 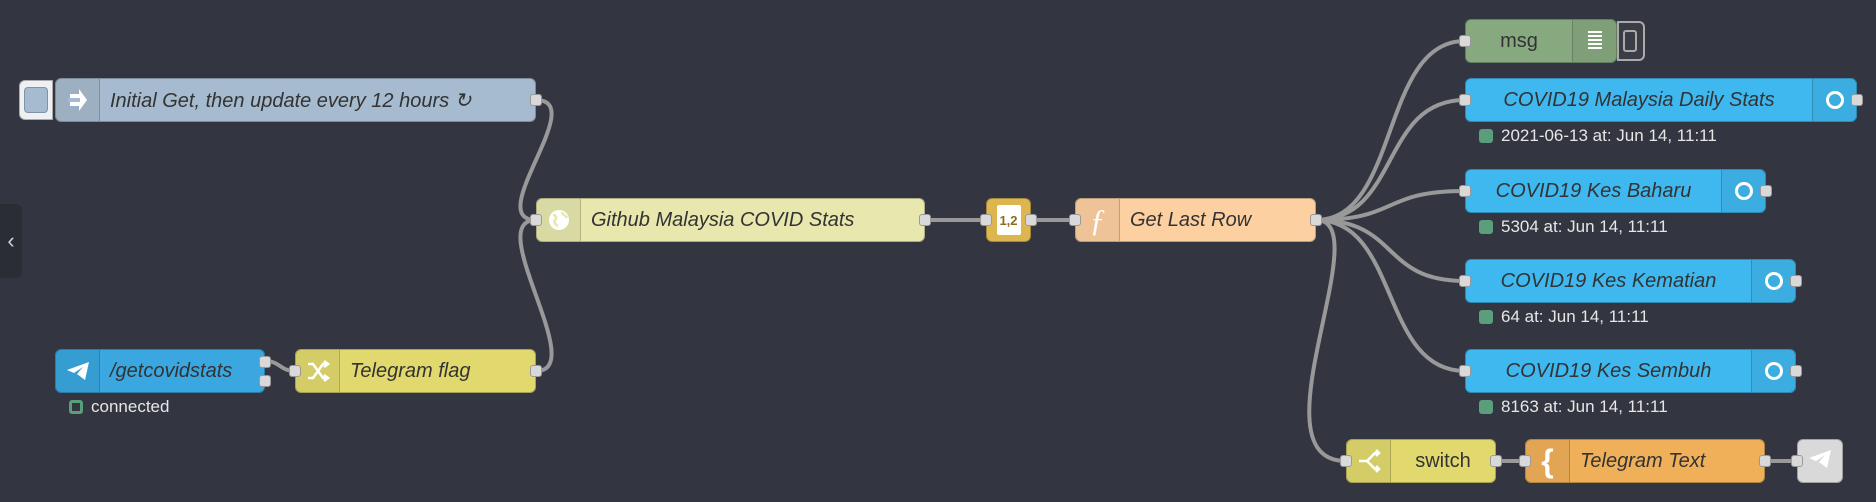 I want to click on switch-icon, so click(x=1369, y=461).